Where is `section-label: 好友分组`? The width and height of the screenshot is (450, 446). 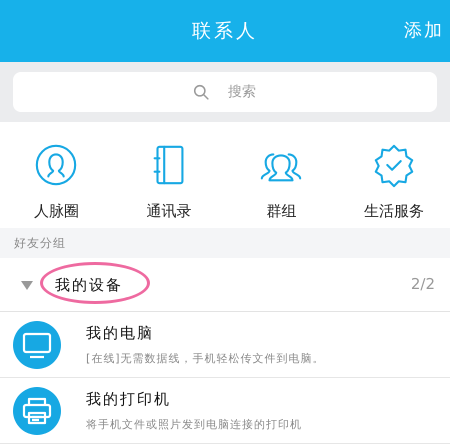
section-label: 好友分组 is located at coordinates (40, 243).